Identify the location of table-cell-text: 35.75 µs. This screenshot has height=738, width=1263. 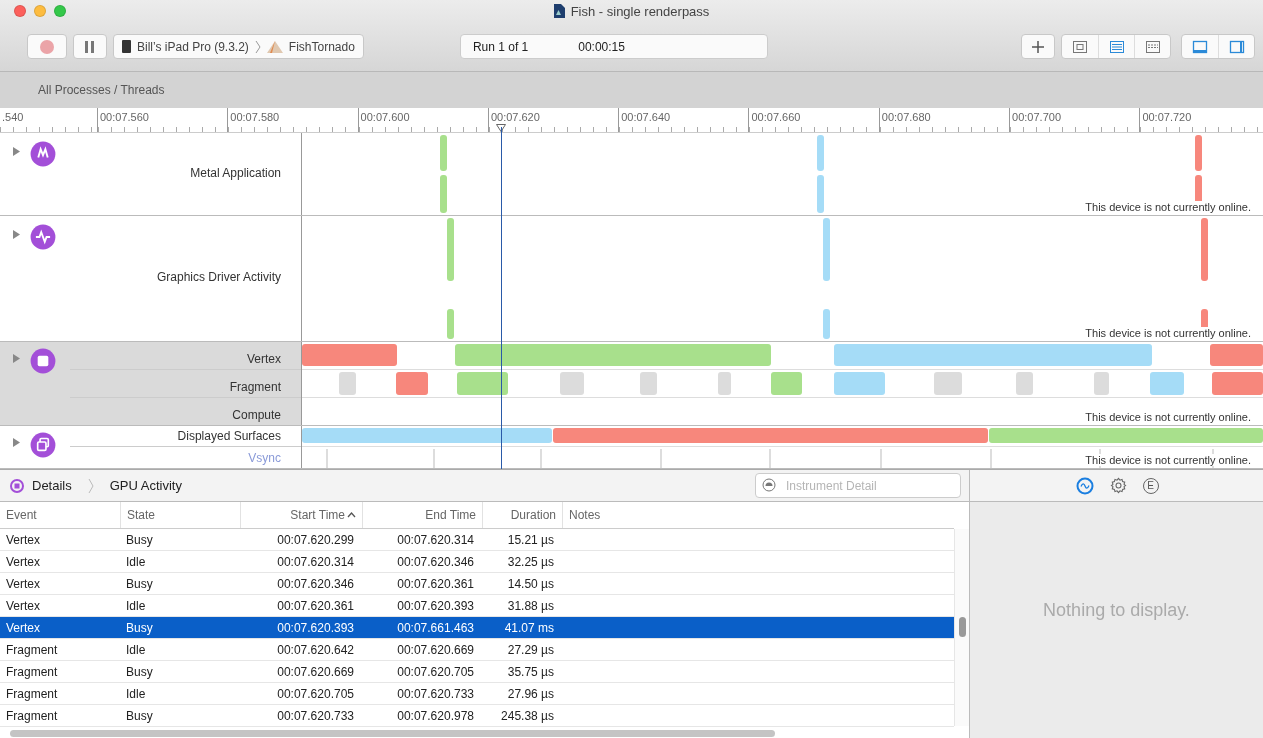
(530, 672).